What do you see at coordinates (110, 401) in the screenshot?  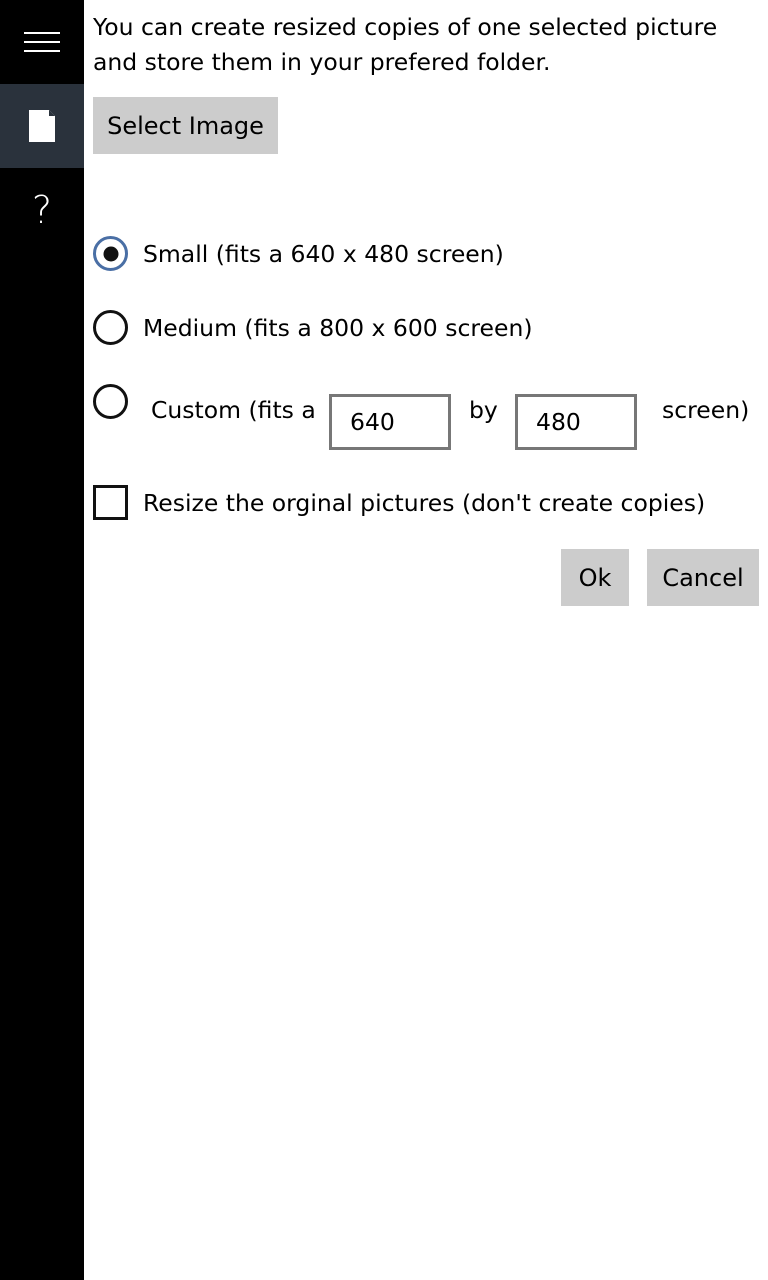 I see `radio-custom` at bounding box center [110, 401].